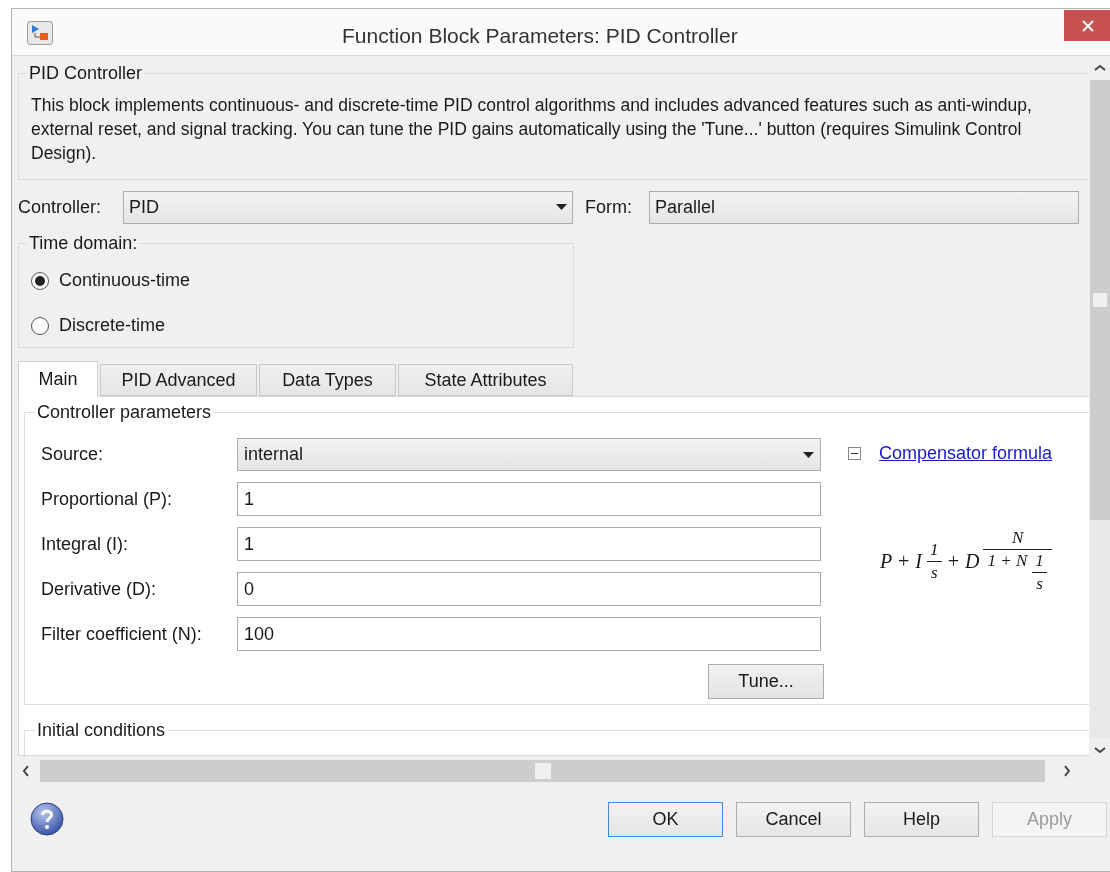  I want to click on close-button, so click(1087, 25).